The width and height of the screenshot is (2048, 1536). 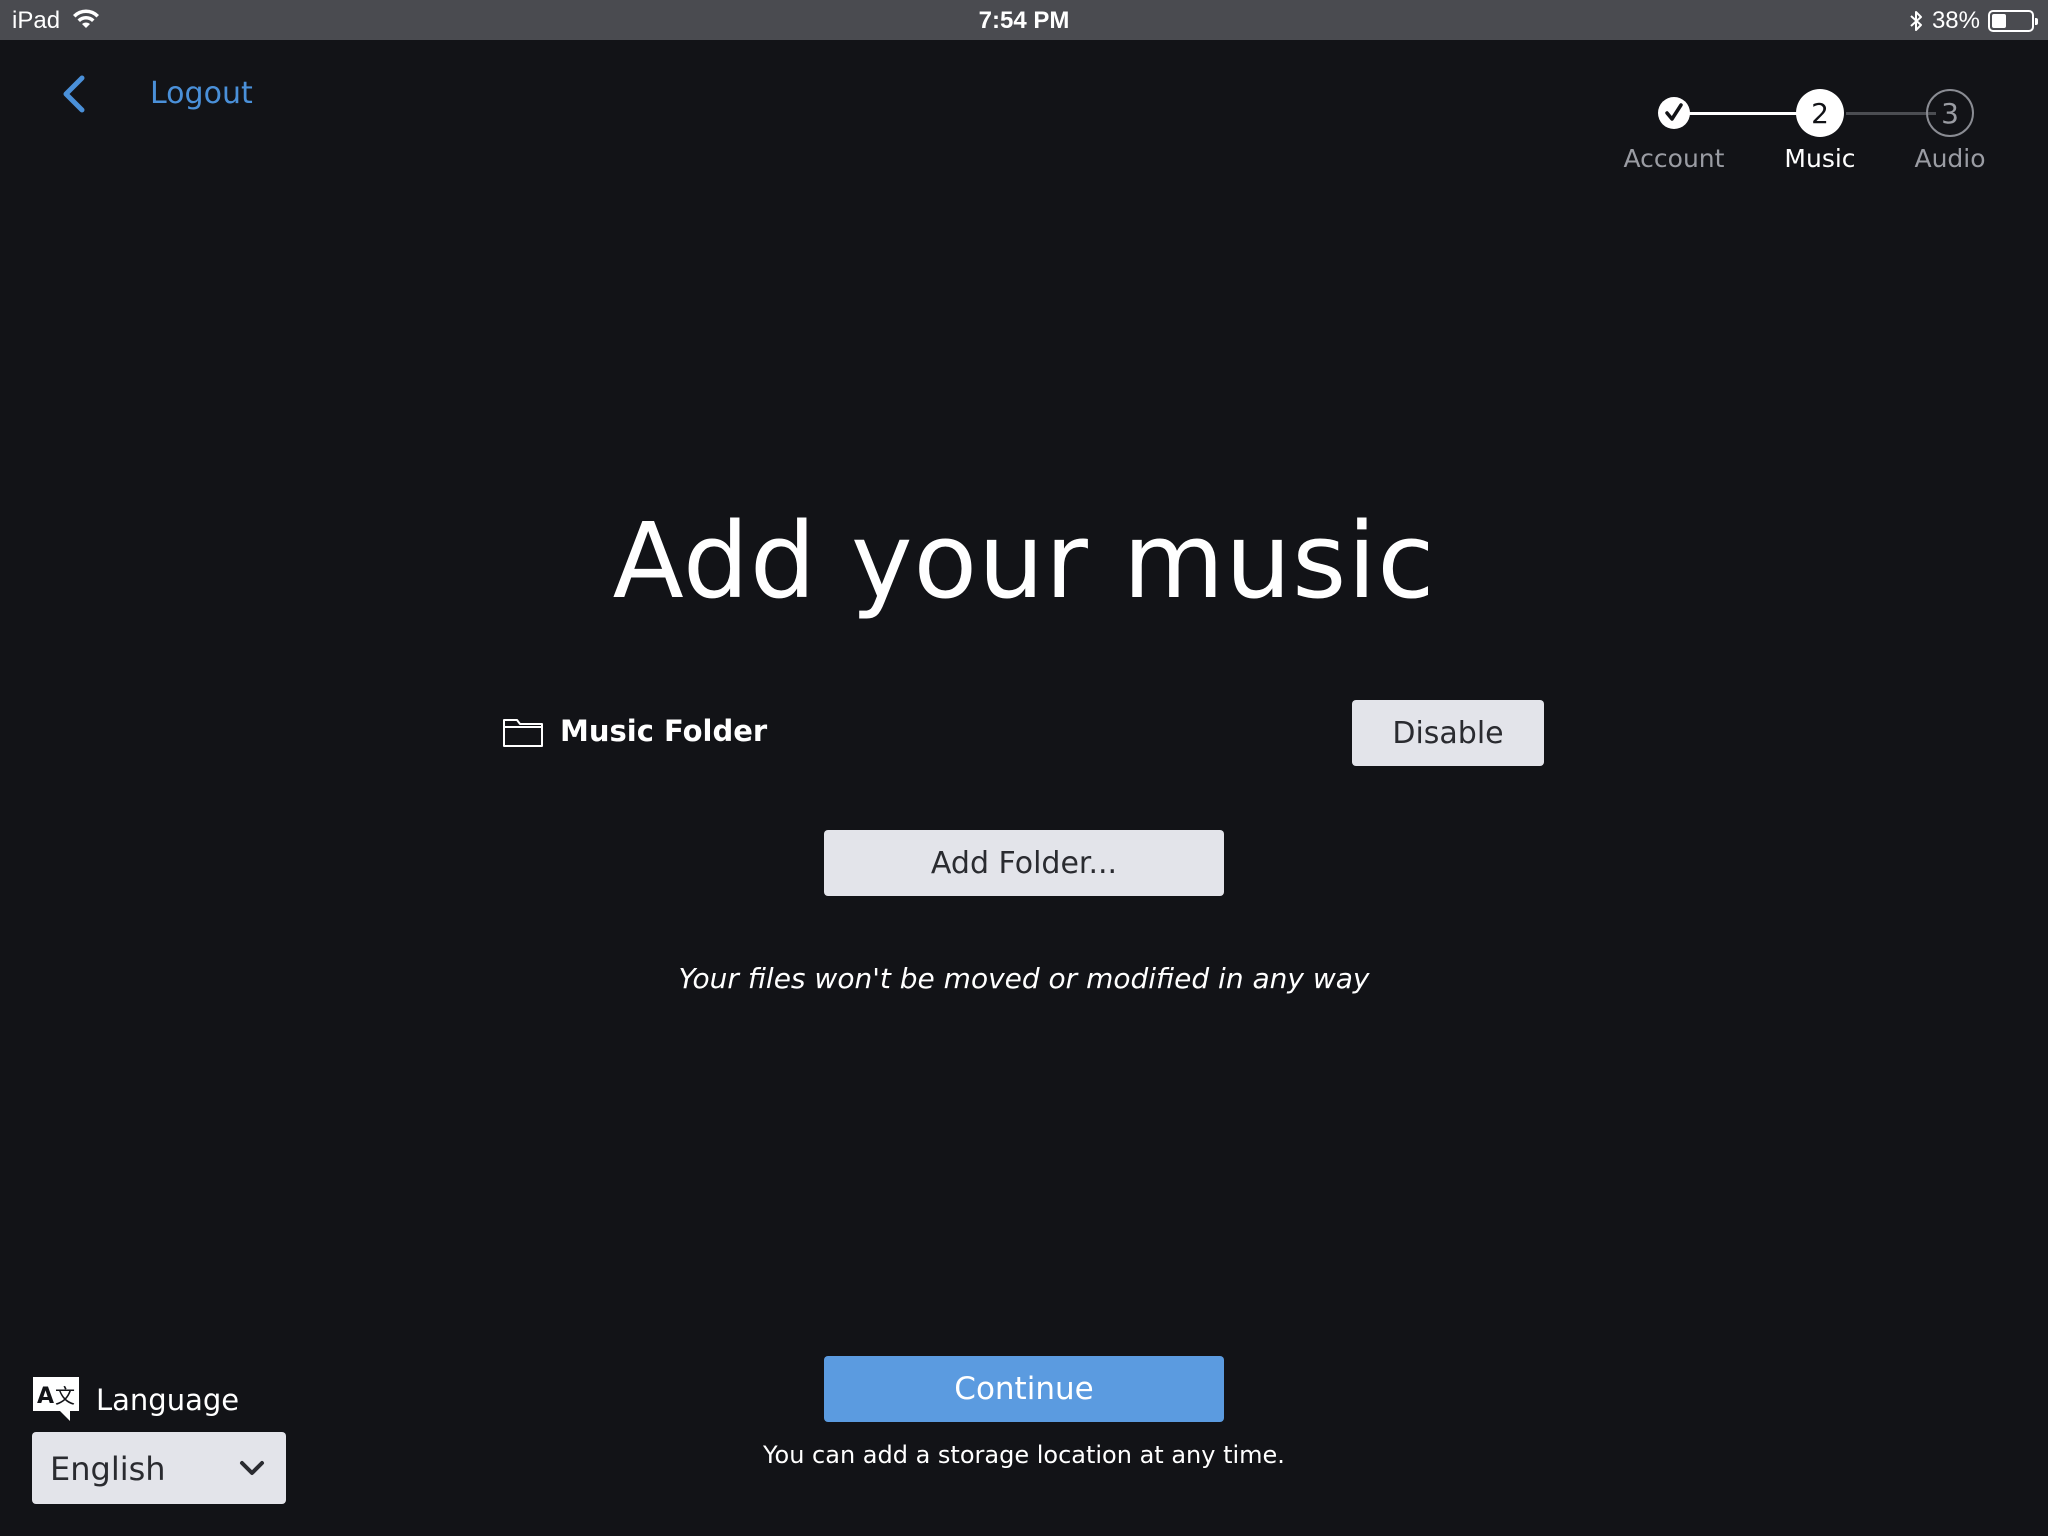 What do you see at coordinates (65, 1396) in the screenshot?
I see `svg-text: 文` at bounding box center [65, 1396].